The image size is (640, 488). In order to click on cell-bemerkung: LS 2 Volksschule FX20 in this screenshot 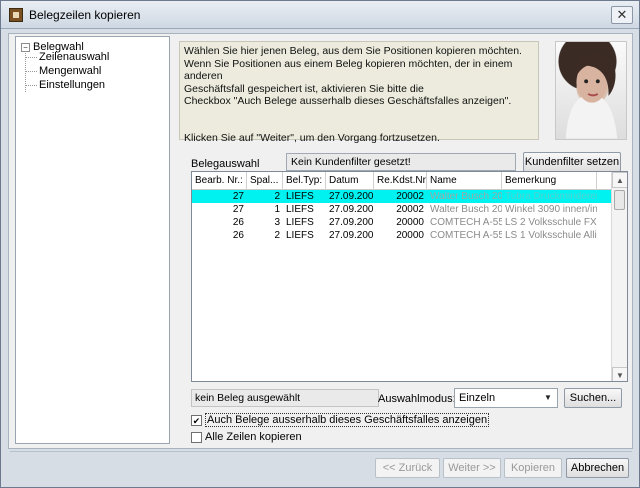, I will do `click(551, 222)`.